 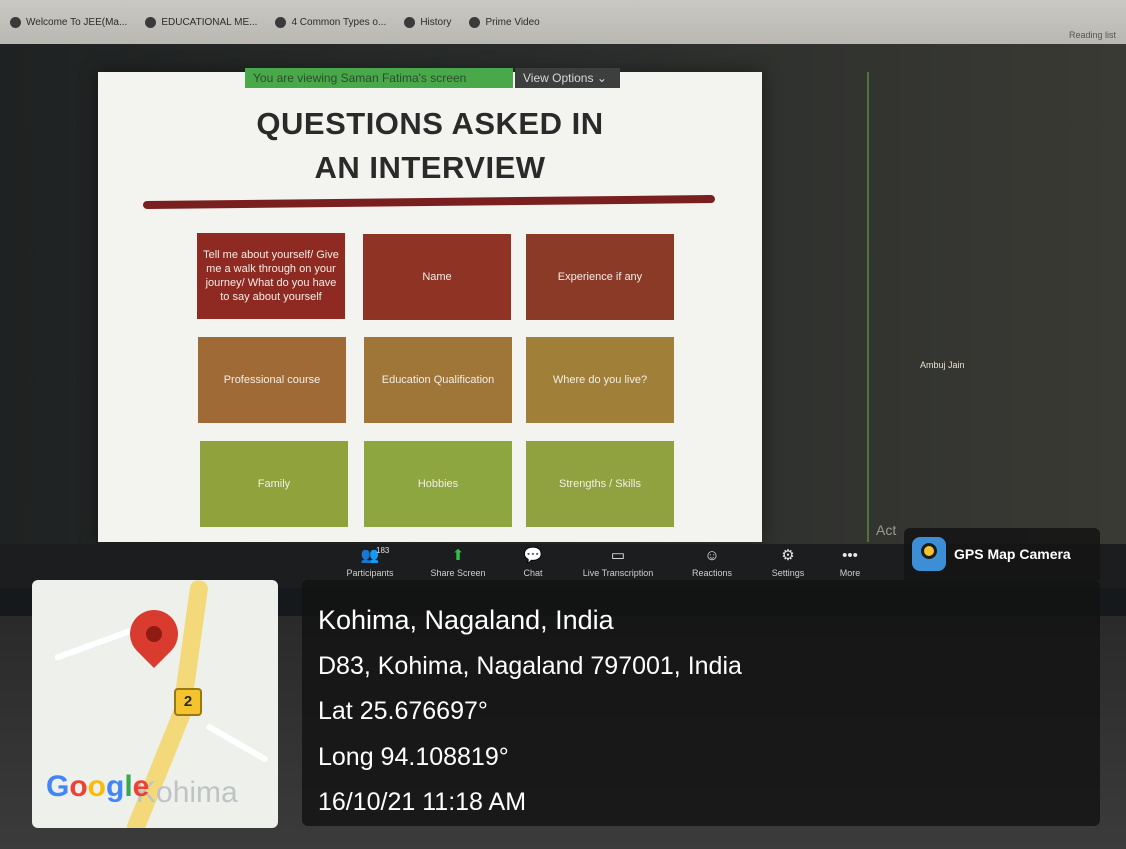 What do you see at coordinates (155, 704) in the screenshot?
I see `location-map: 2 Kohima Google` at bounding box center [155, 704].